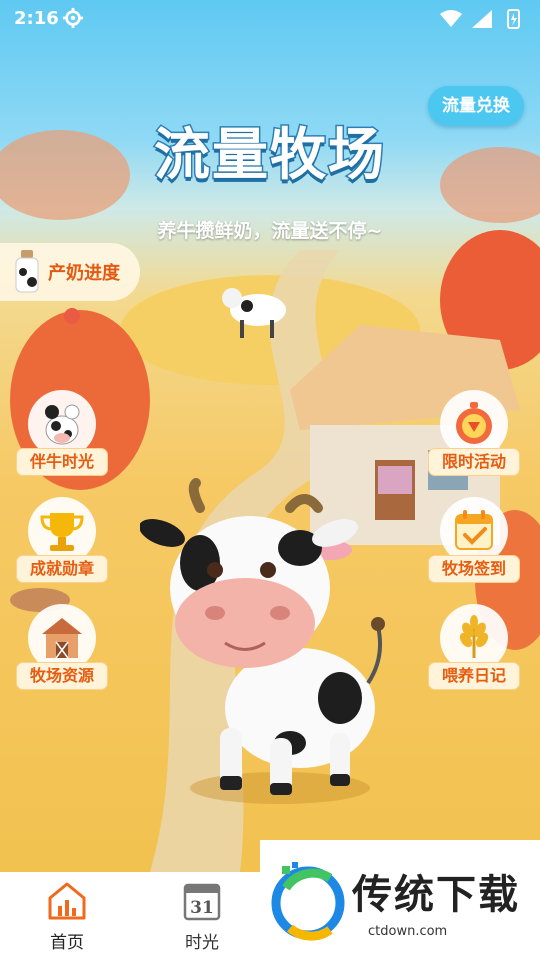 The image size is (540, 960). Describe the element at coordinates (73, 18) in the screenshot. I see `settings-gear-icon` at that location.